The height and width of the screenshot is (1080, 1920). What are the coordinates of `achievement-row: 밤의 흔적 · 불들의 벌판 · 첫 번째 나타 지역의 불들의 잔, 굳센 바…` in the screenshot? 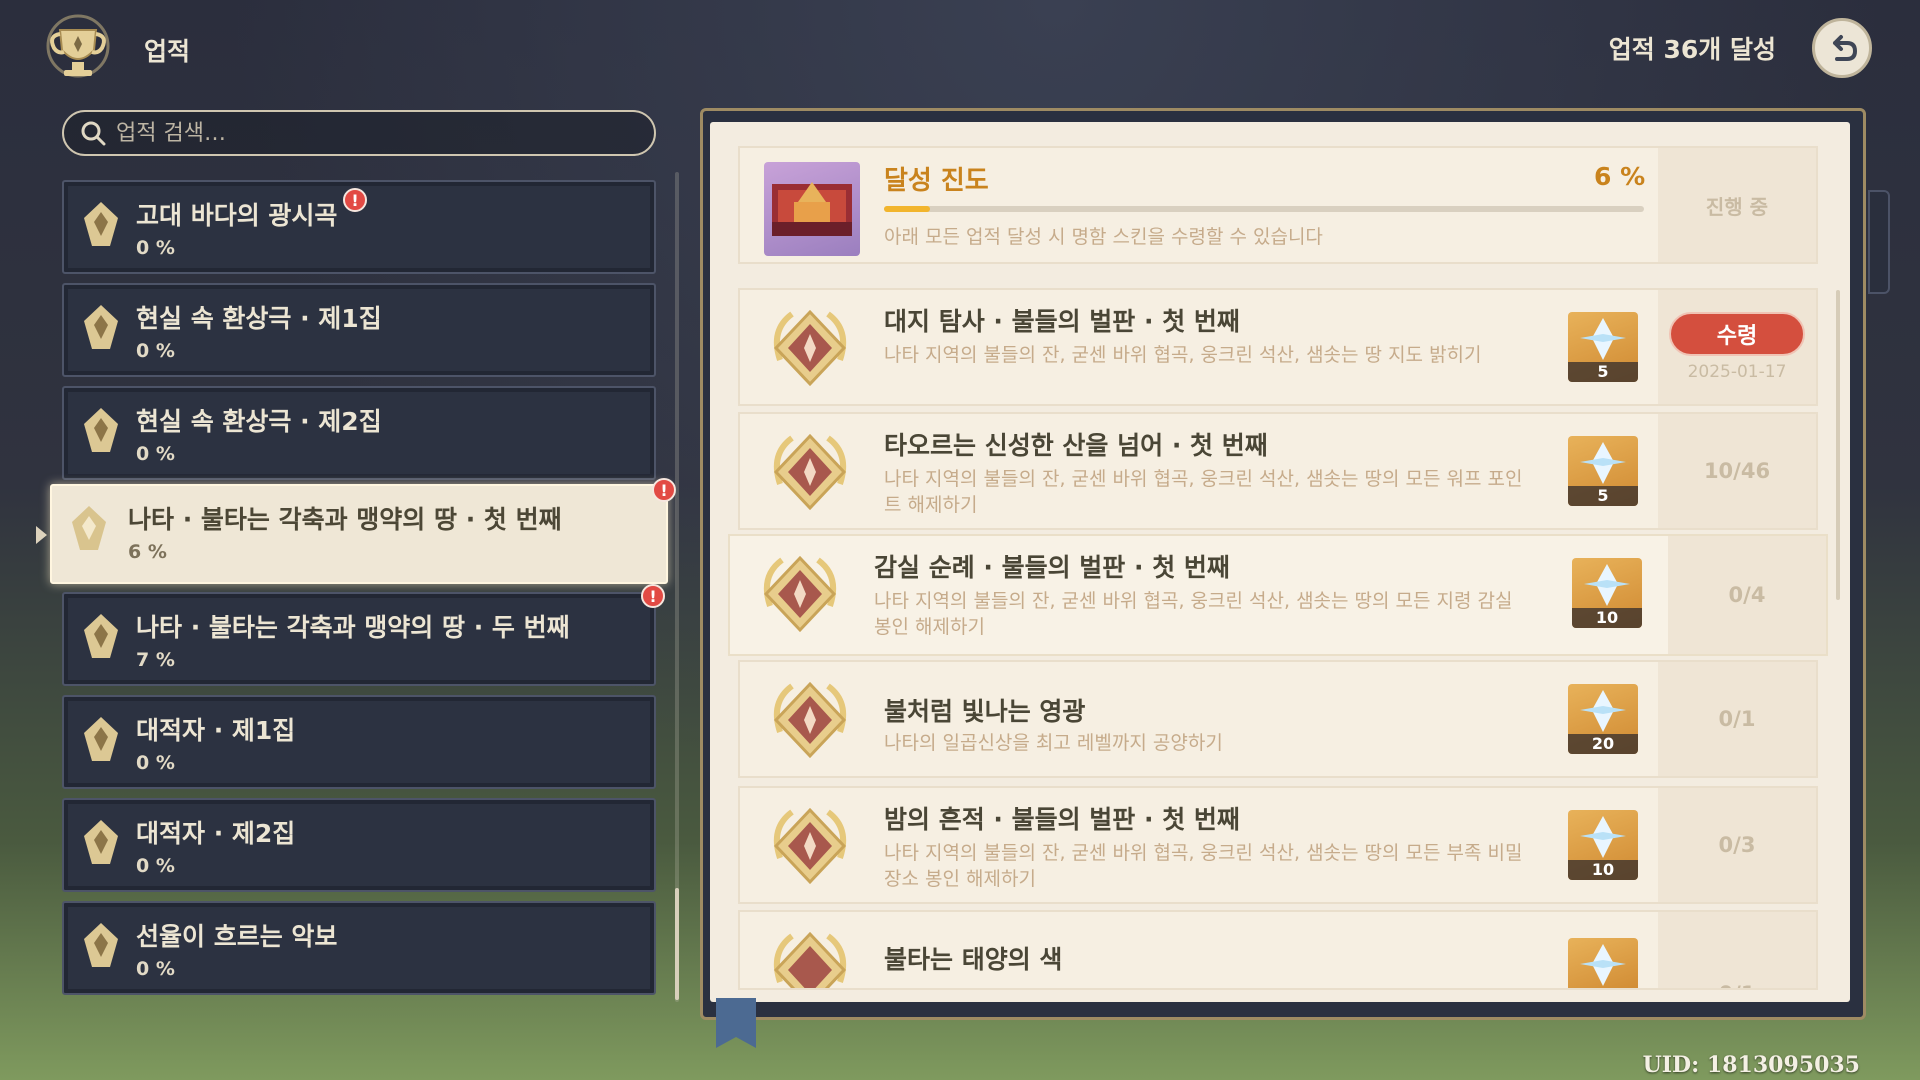 It's located at (1278, 845).